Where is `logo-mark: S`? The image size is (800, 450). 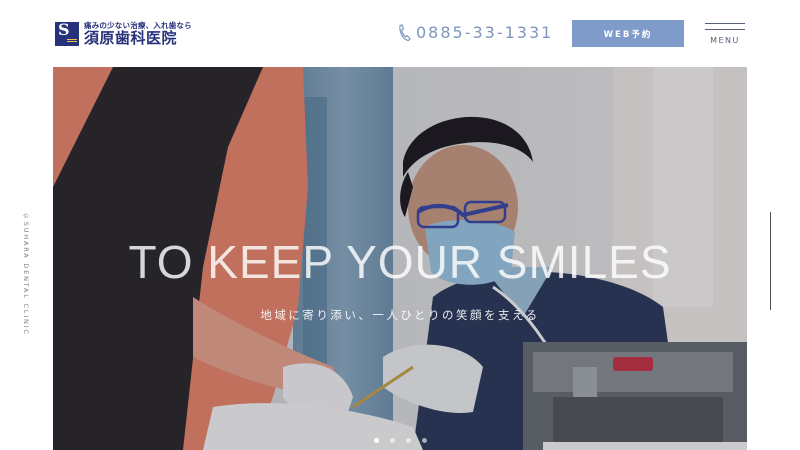 logo-mark: S is located at coordinates (67, 34).